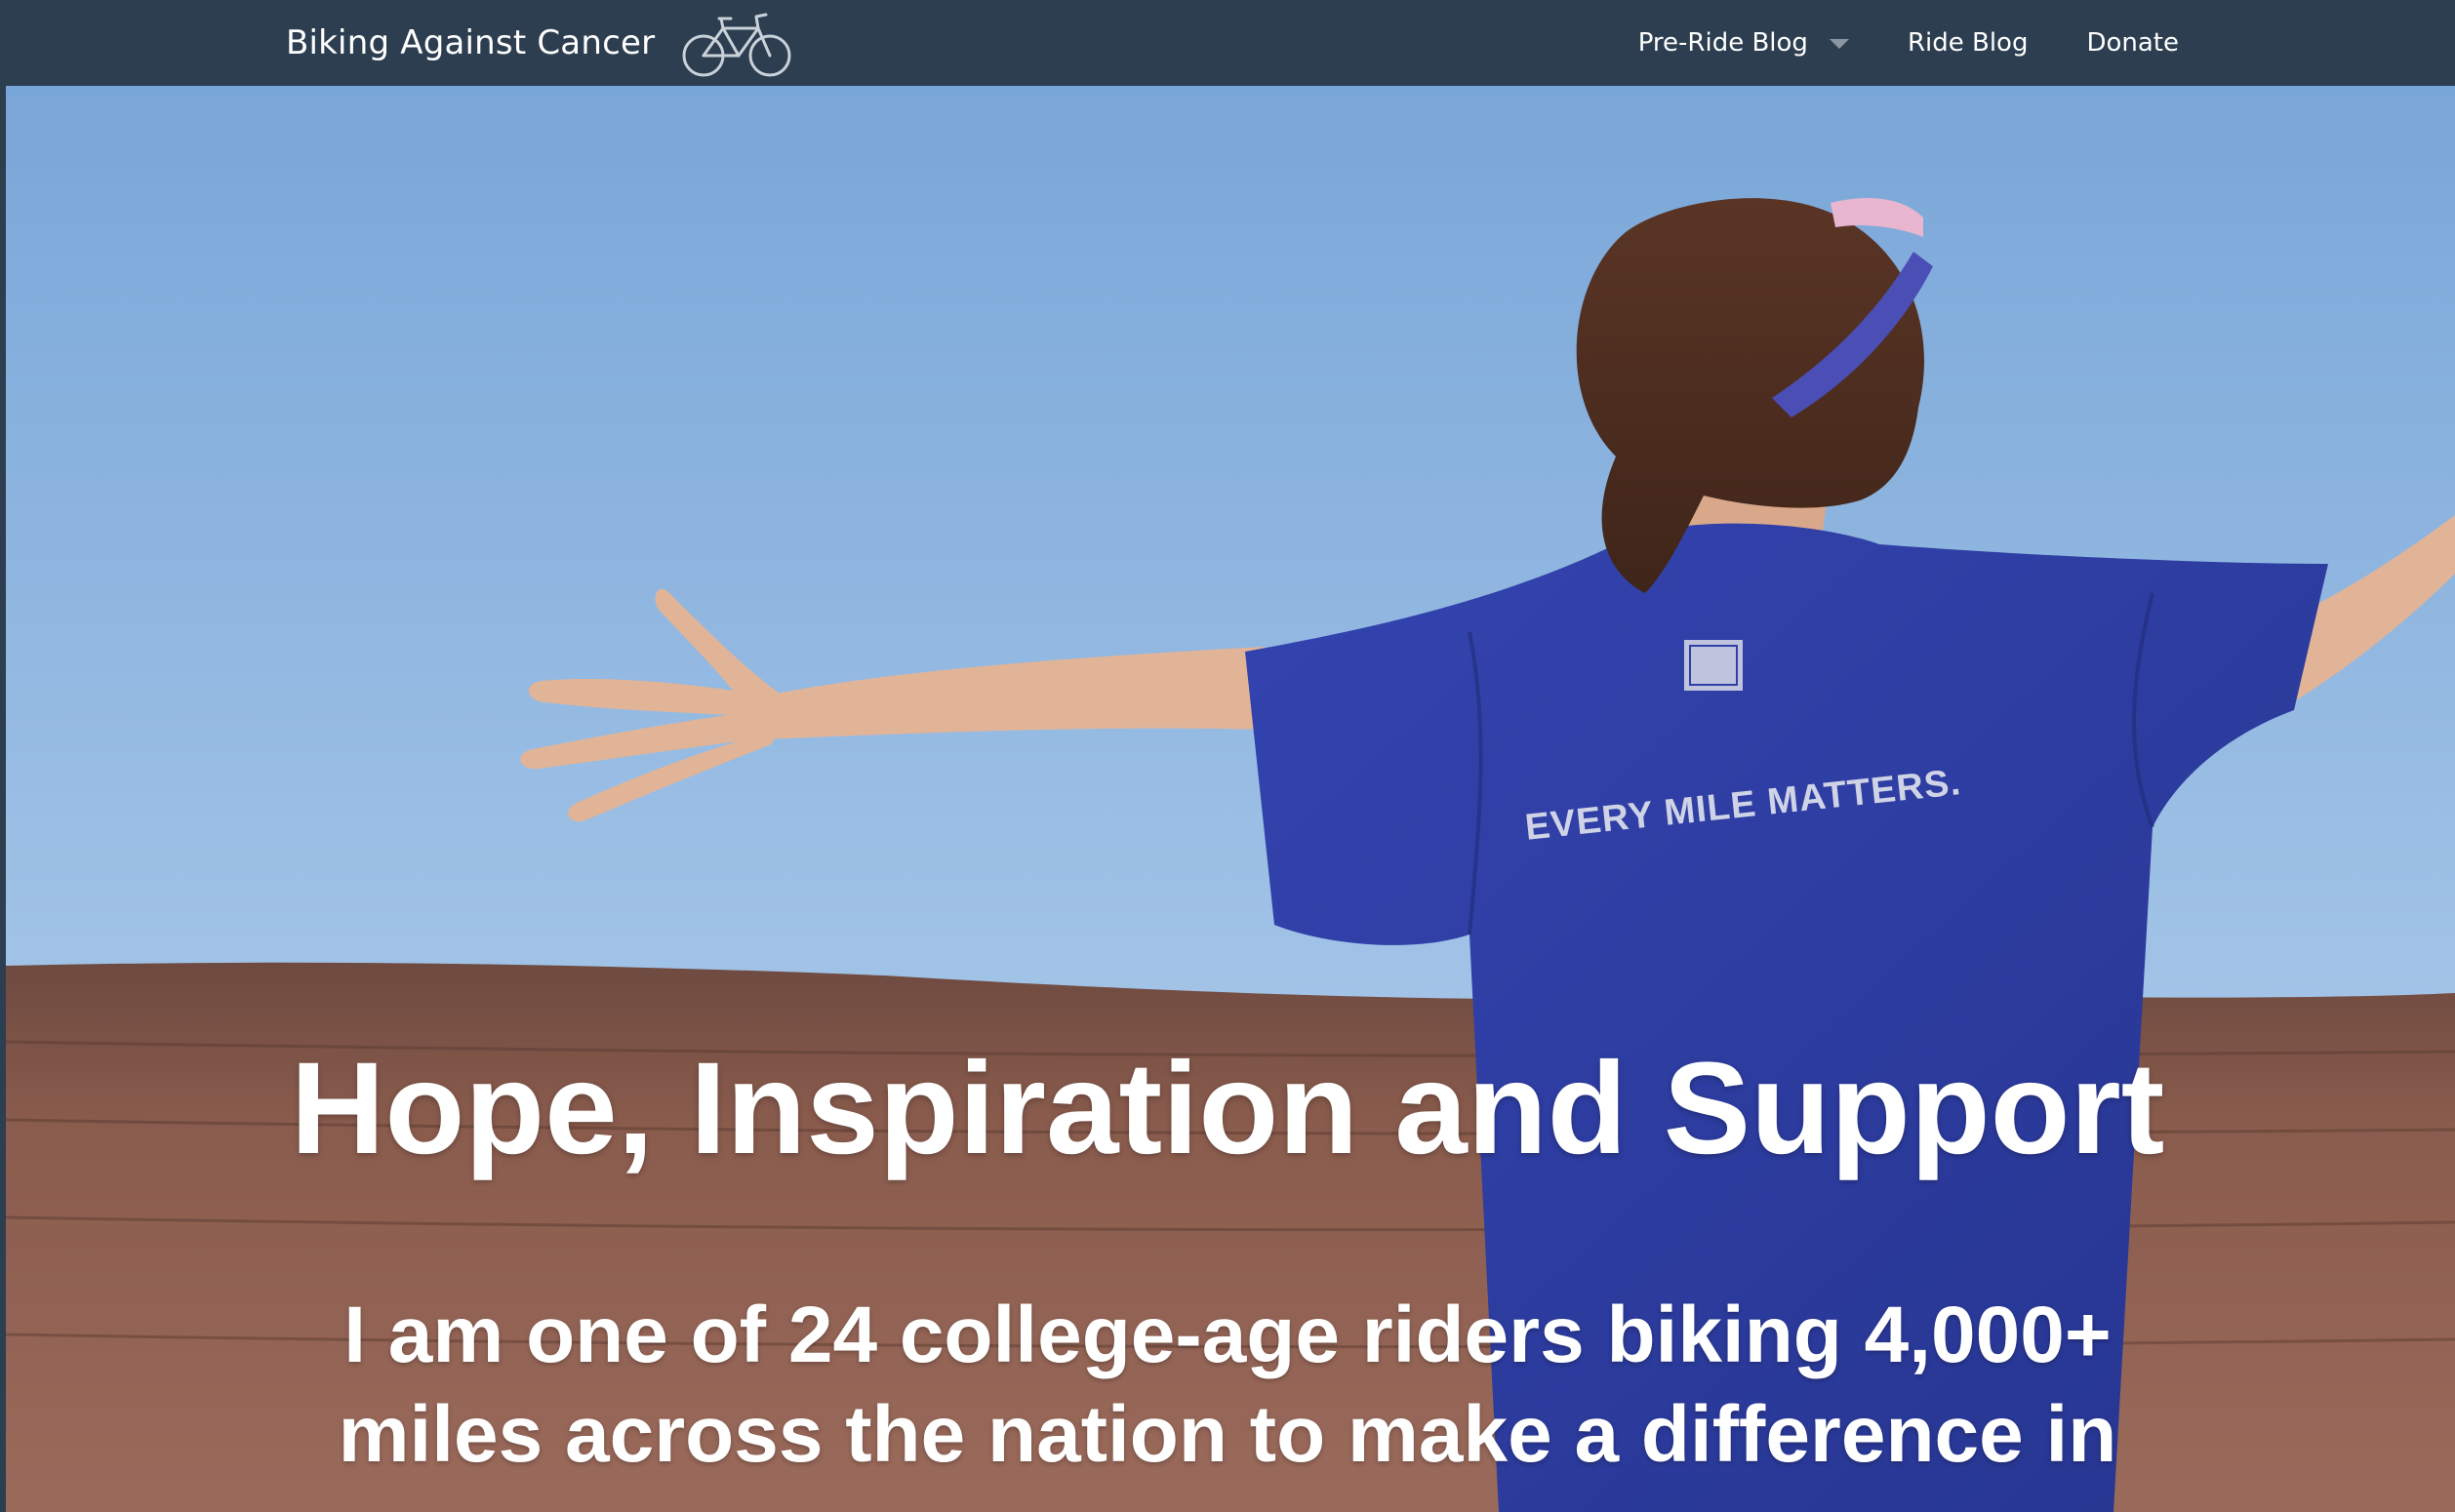 The width and height of the screenshot is (2455, 1512). Describe the element at coordinates (737, 45) in the screenshot. I see `bicycle-icon` at that location.